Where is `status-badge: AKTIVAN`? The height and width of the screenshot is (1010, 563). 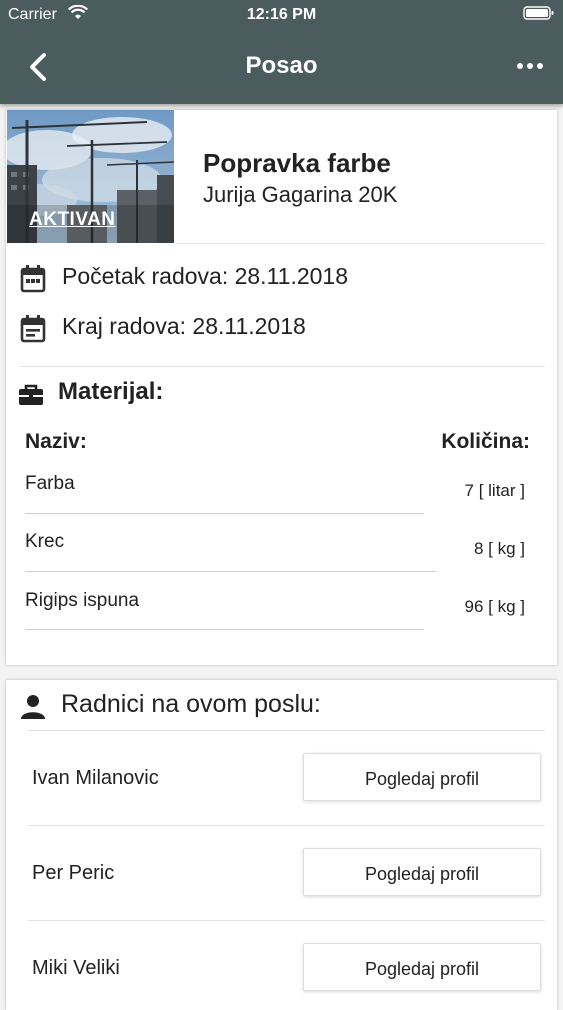 status-badge: AKTIVAN is located at coordinates (72, 219).